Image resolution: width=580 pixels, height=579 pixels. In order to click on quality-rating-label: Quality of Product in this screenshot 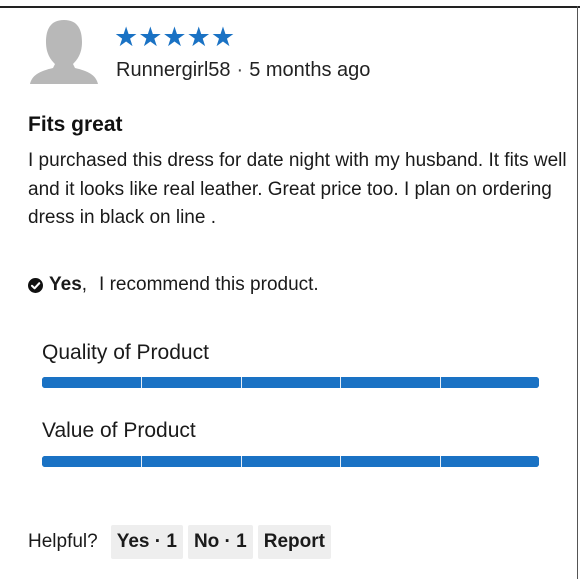, I will do `click(125, 352)`.